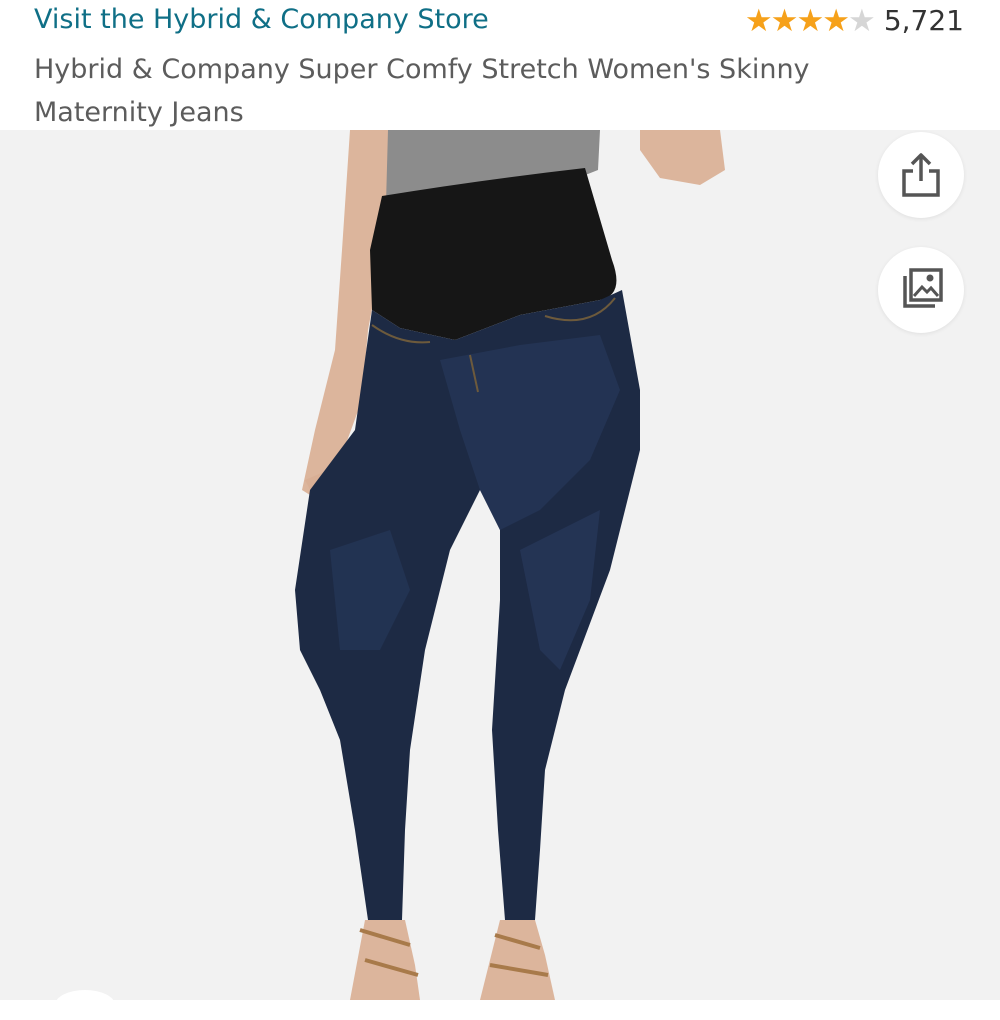 This screenshot has height=1020, width=1000. What do you see at coordinates (85, 1005) in the screenshot?
I see `carousel-indicator` at bounding box center [85, 1005].